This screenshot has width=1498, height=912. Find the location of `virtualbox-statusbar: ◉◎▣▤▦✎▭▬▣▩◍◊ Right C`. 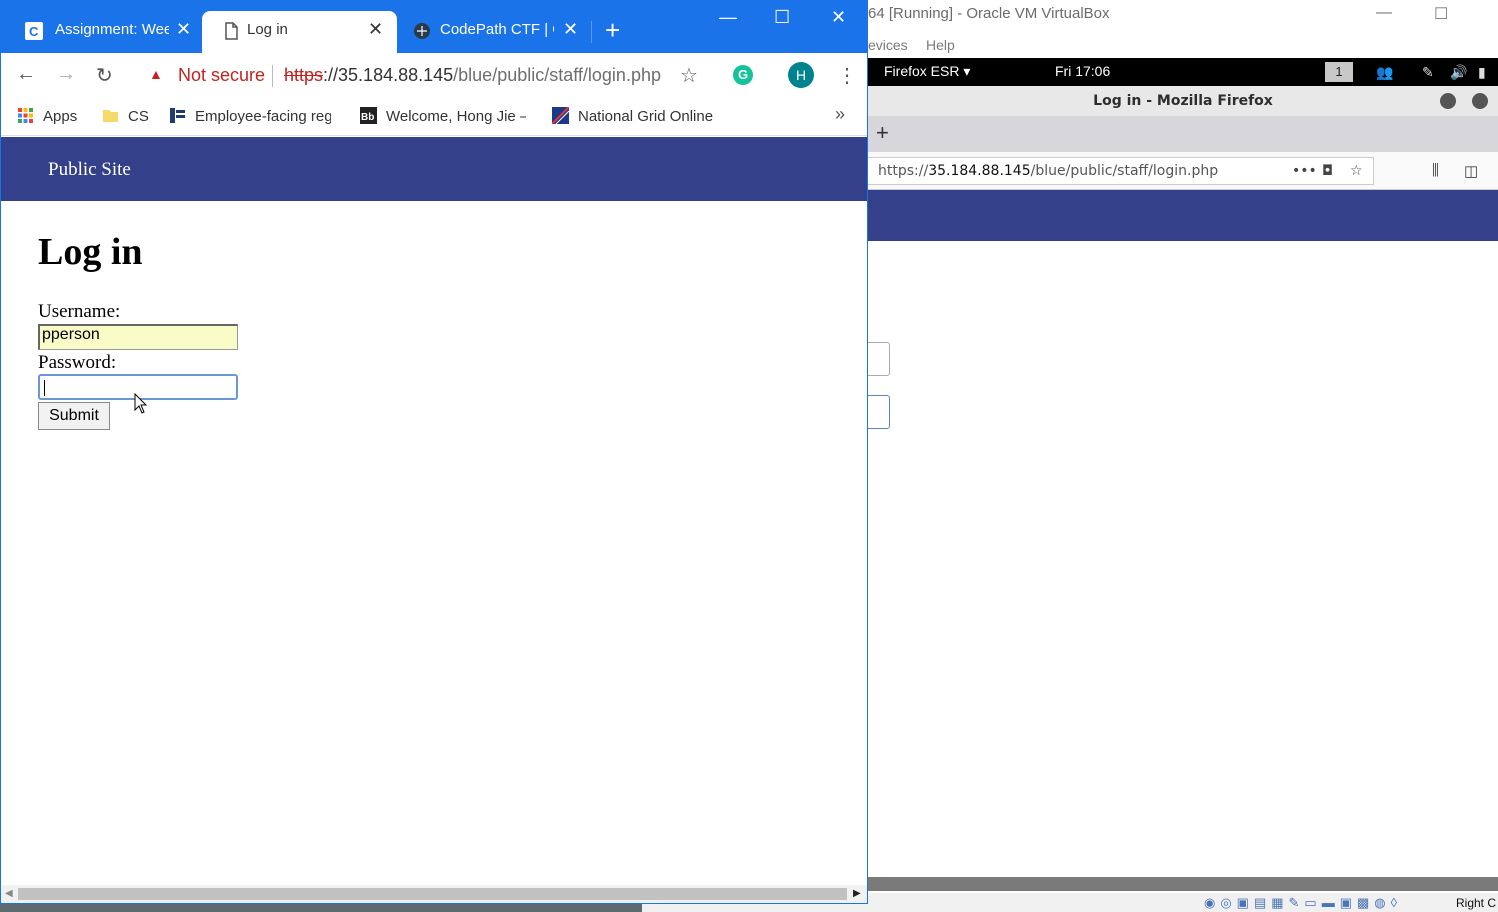

virtualbox-statusbar: ◉◎▣▤▦✎▭▬▣▩◍◊ Right C is located at coordinates (1183, 902).